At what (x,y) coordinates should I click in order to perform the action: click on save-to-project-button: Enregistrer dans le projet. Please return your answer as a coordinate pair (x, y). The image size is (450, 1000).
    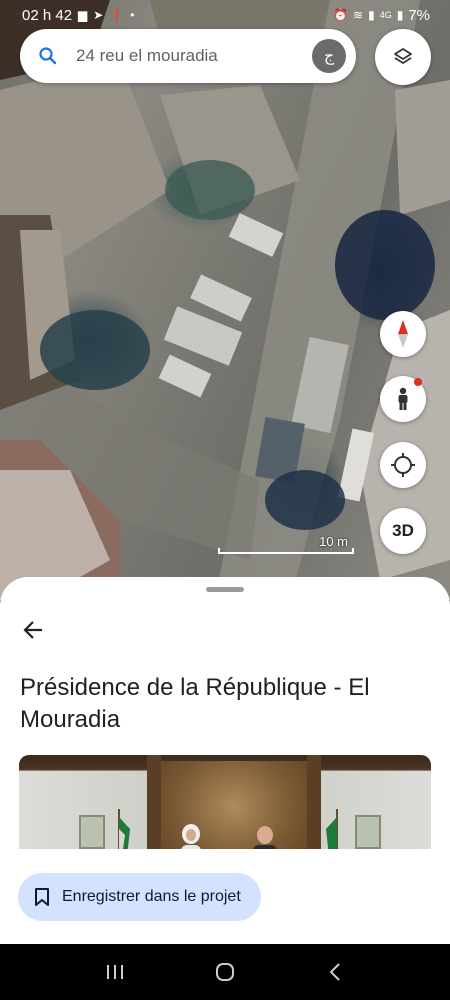
    Looking at the image, I should click on (139, 897).